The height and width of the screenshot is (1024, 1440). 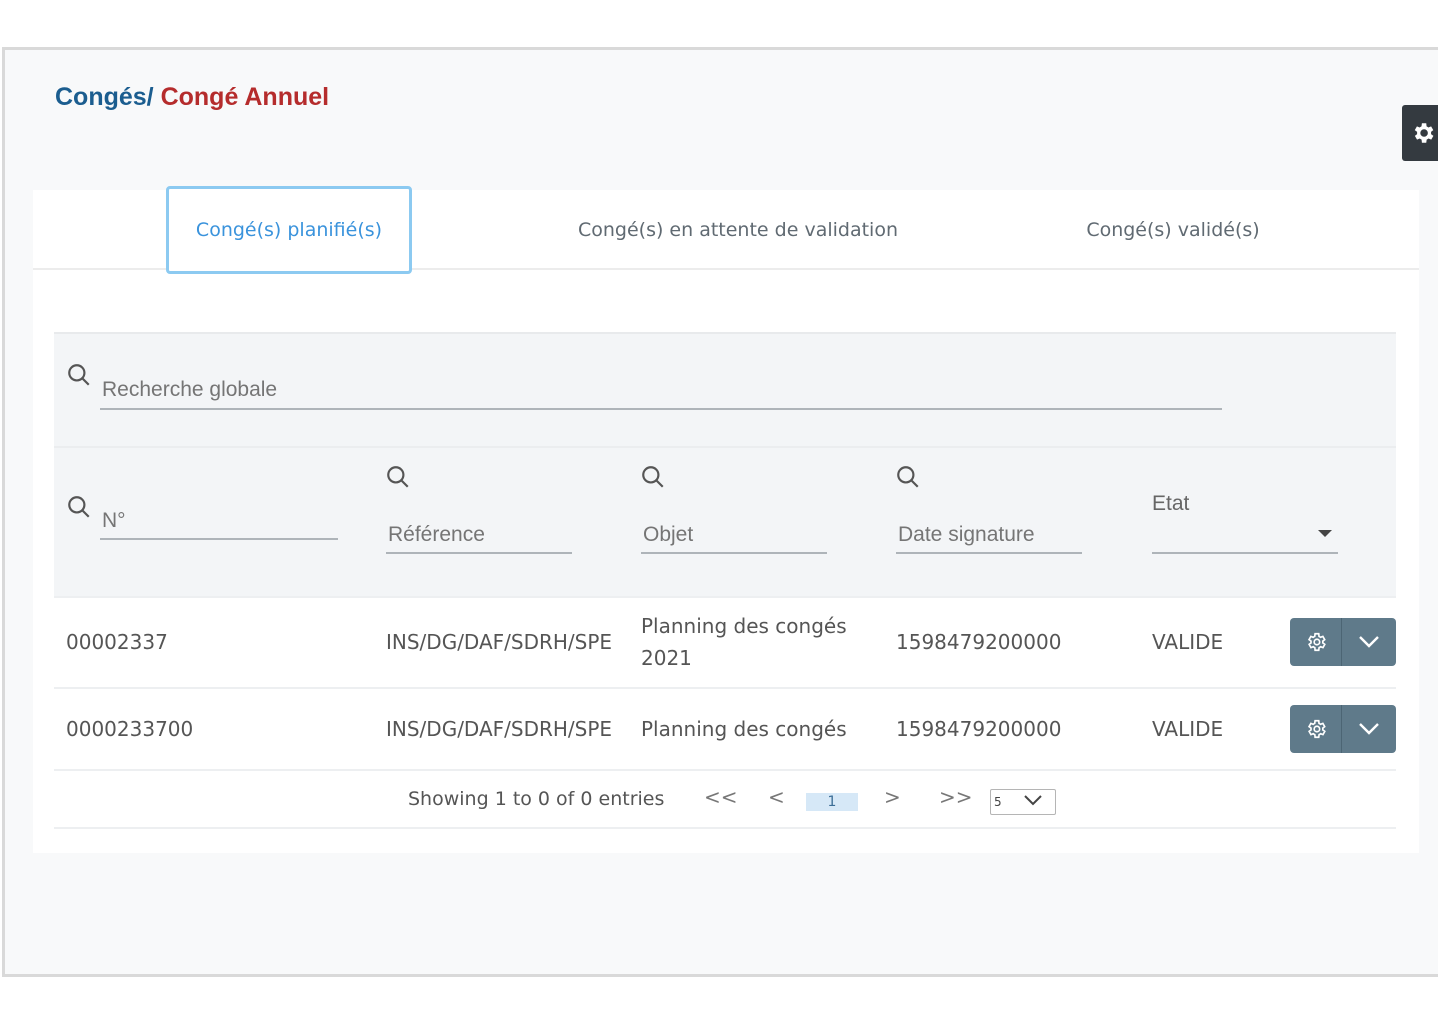 I want to click on filter-object-input, so click(x=734, y=536).